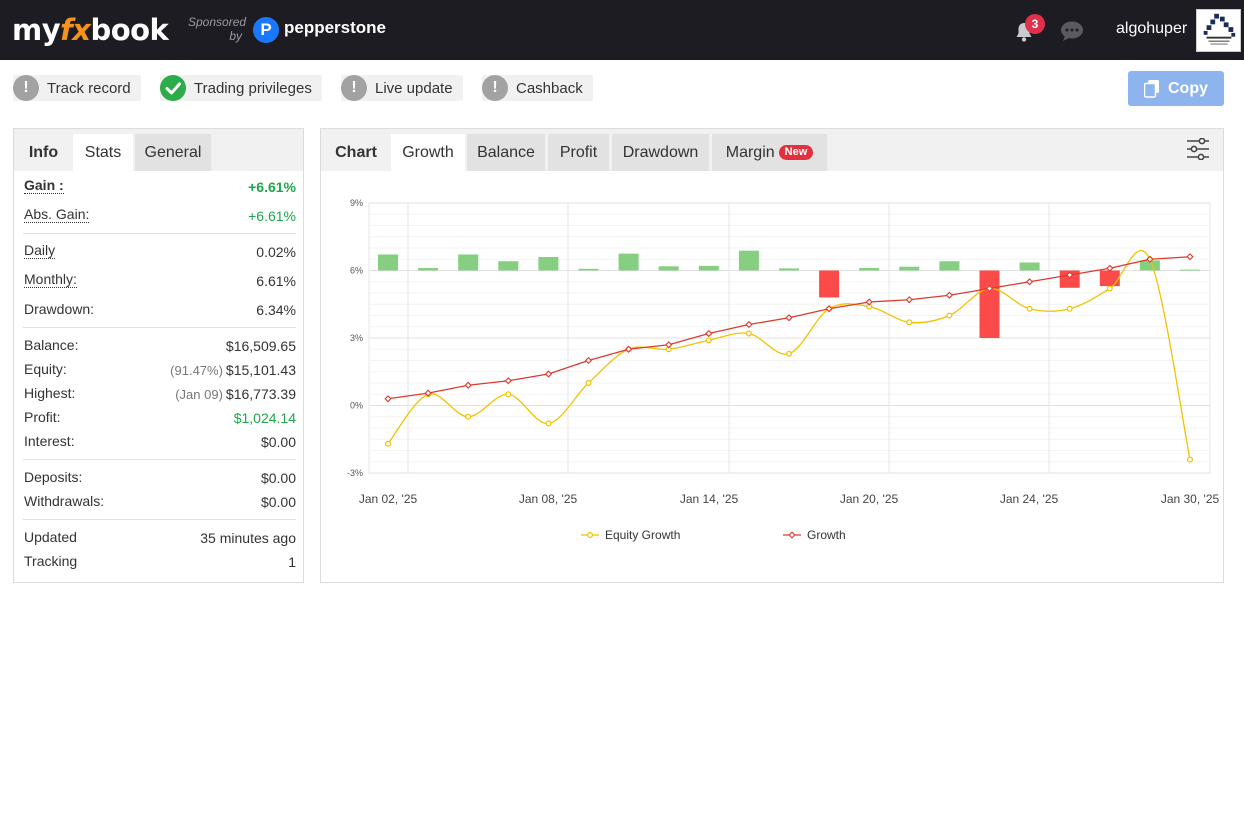  Describe the element at coordinates (1151, 29) in the screenshot. I see `username: algohuper` at that location.